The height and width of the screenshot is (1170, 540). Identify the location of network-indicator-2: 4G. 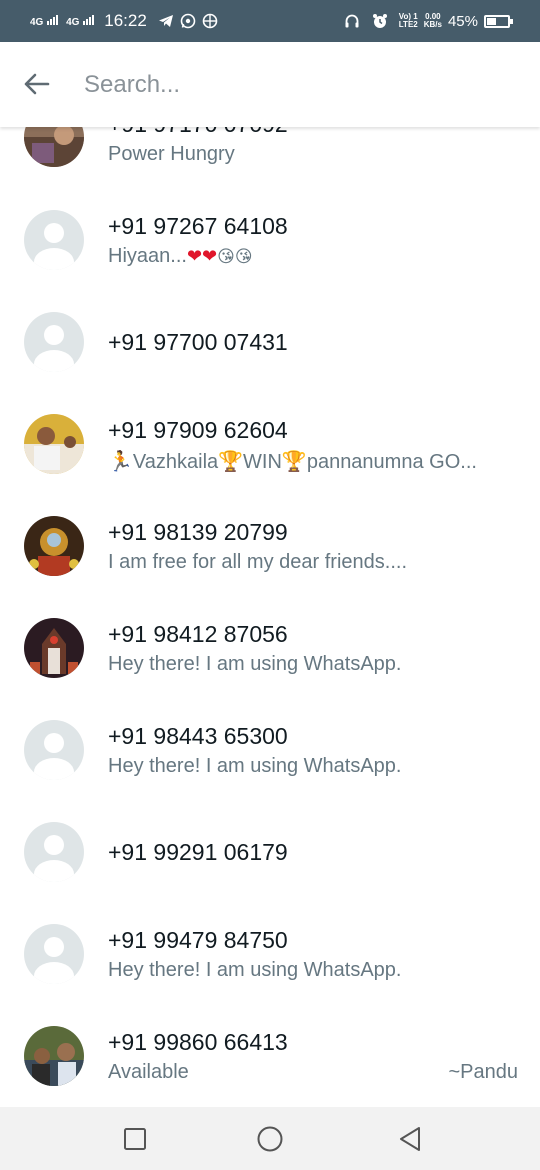
(80, 21).